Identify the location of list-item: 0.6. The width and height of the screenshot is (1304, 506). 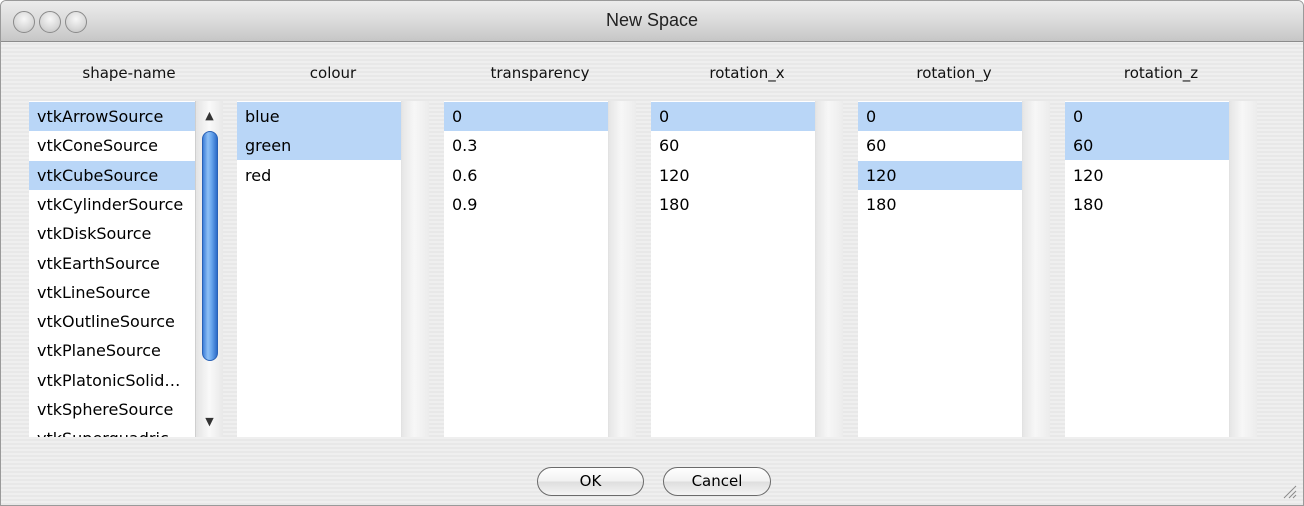
(526, 175).